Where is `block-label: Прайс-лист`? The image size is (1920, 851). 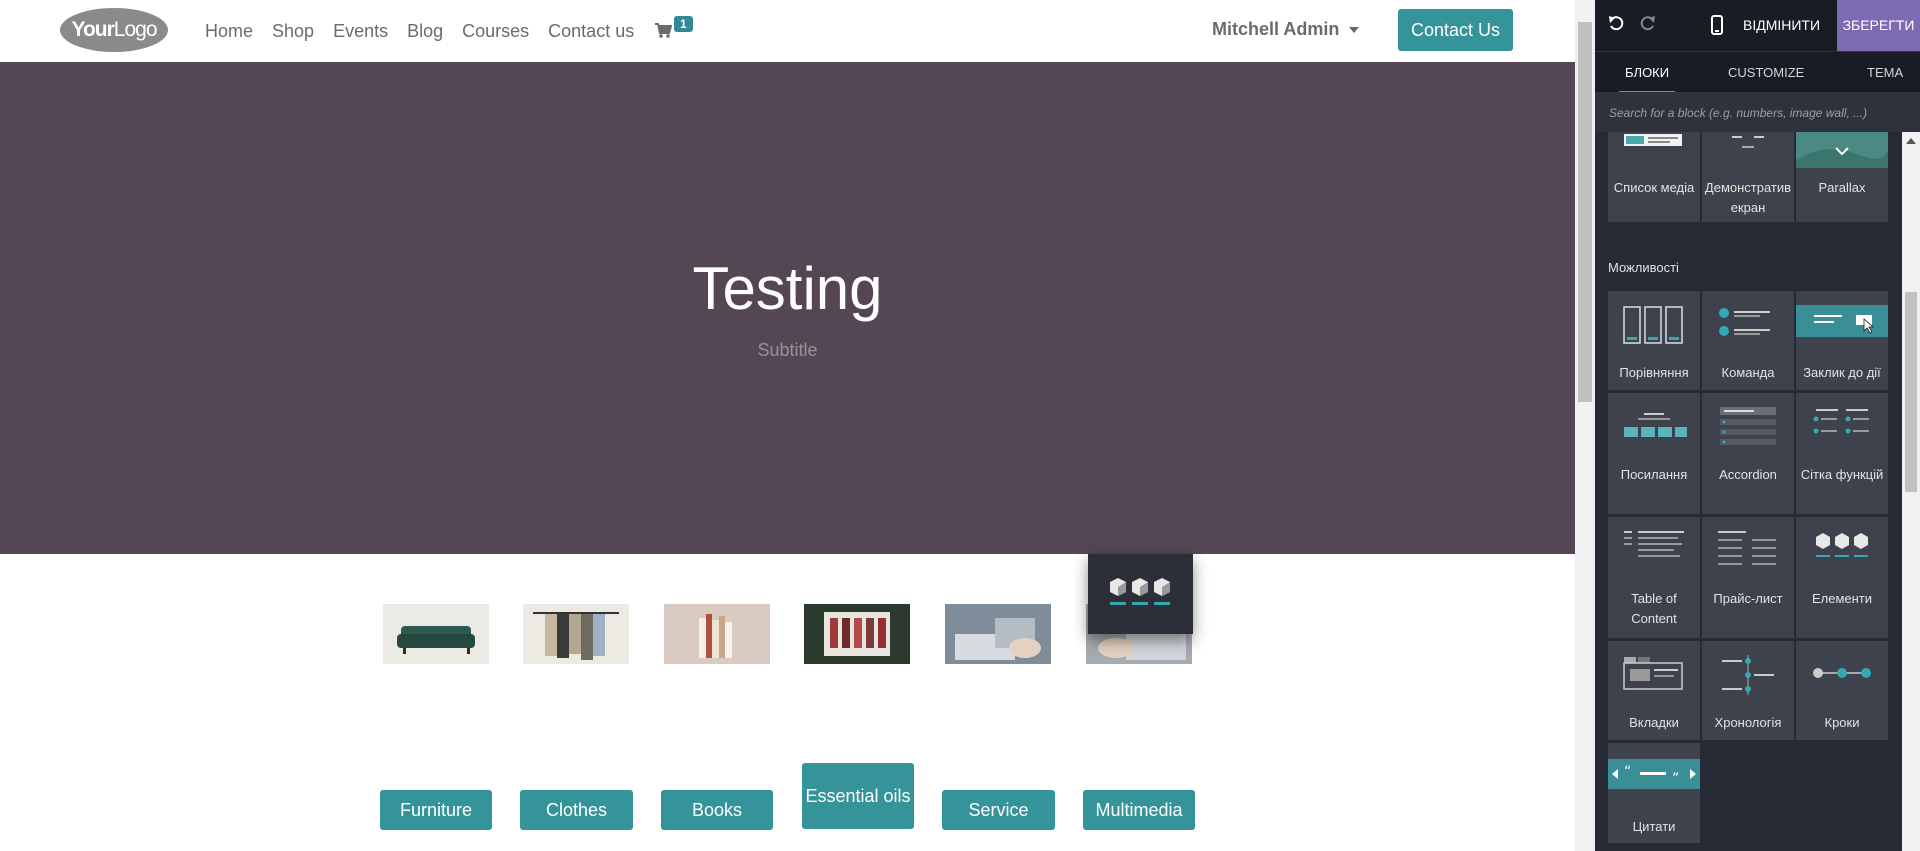
block-label: Прайс-лист is located at coordinates (1748, 598).